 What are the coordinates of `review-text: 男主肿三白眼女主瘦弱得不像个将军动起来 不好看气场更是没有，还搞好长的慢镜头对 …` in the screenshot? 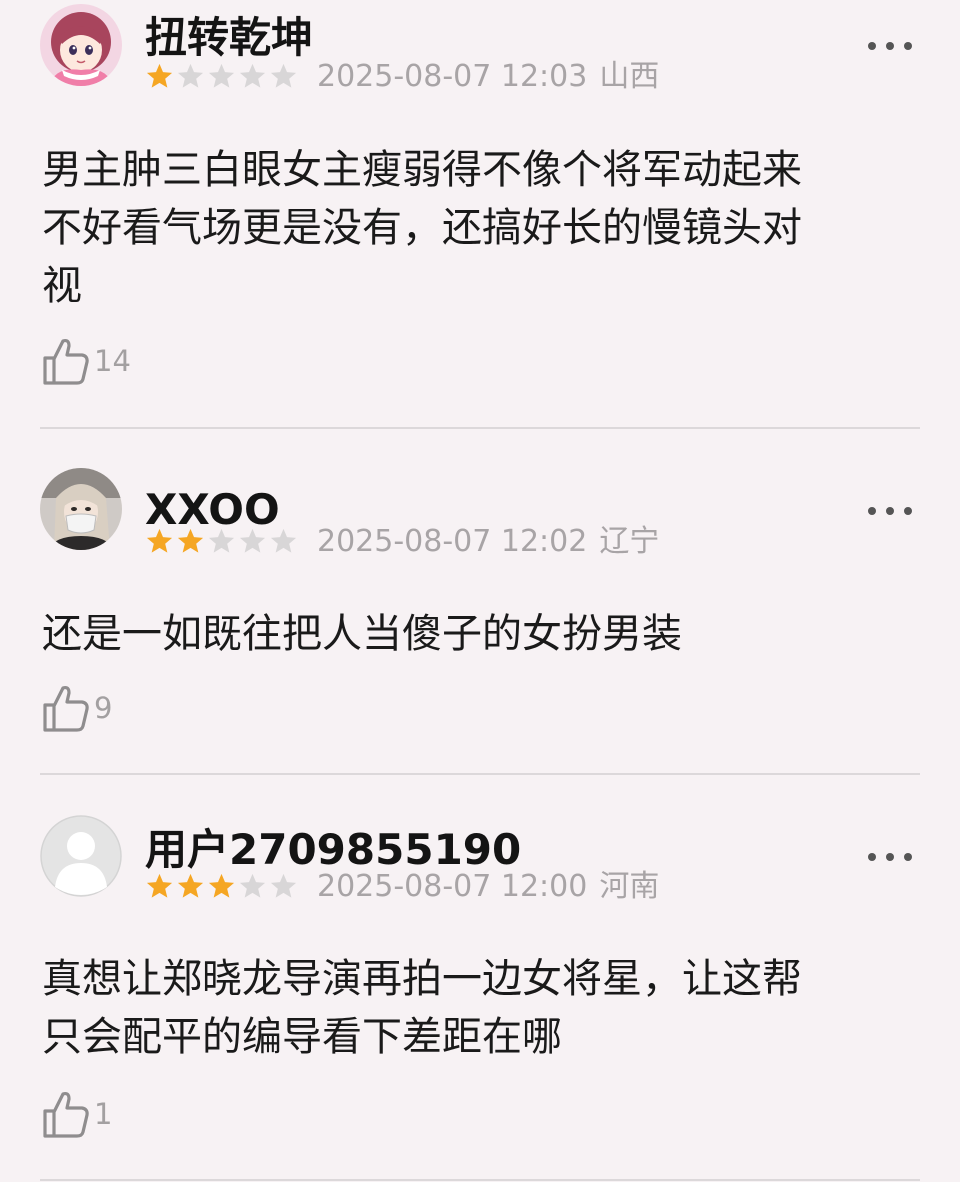 It's located at (422, 228).